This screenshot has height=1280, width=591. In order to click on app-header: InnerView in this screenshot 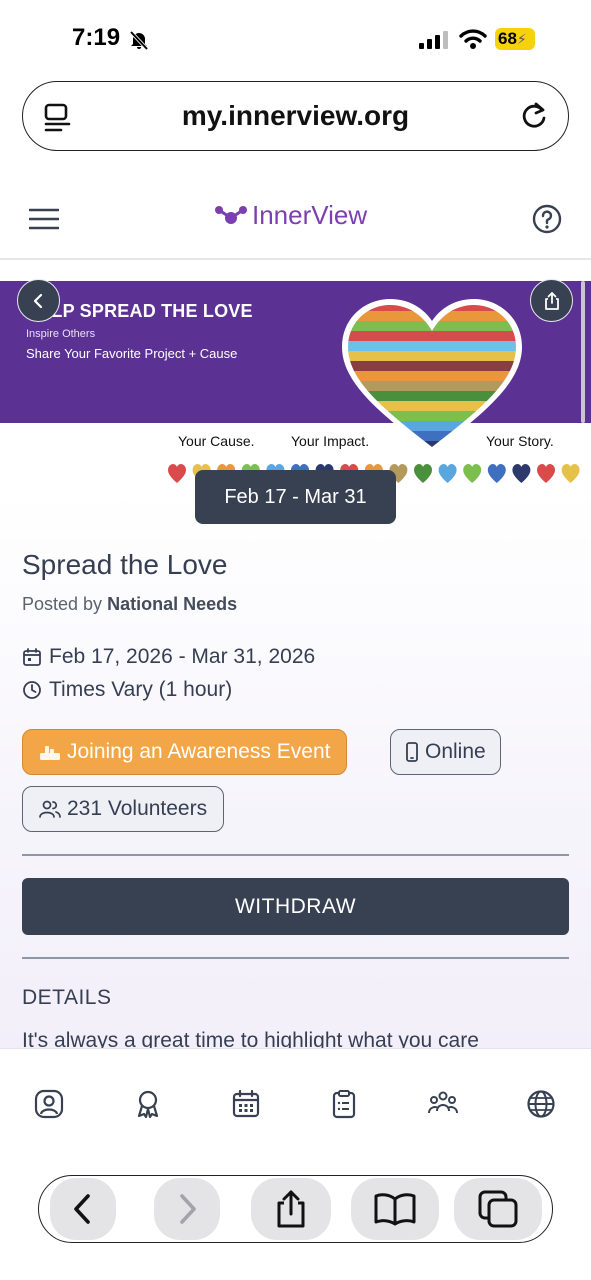, I will do `click(295, 220)`.